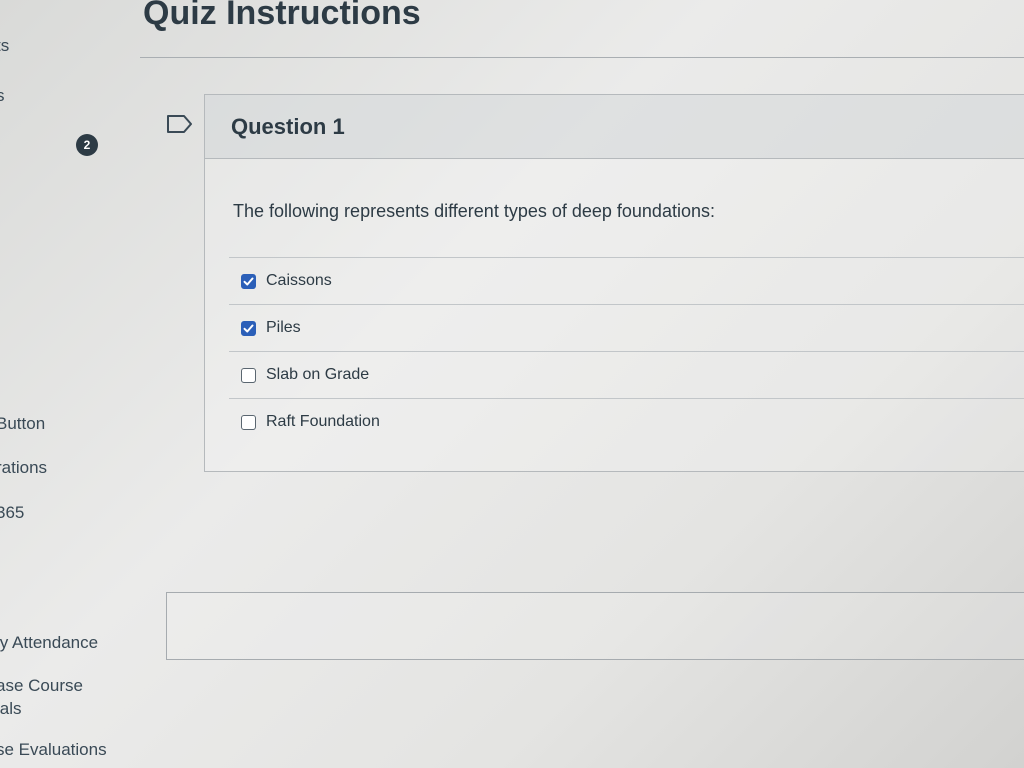 The height and width of the screenshot is (768, 1024). Describe the element at coordinates (23, 468) in the screenshot. I see `nav-item-integrations: rations` at that location.